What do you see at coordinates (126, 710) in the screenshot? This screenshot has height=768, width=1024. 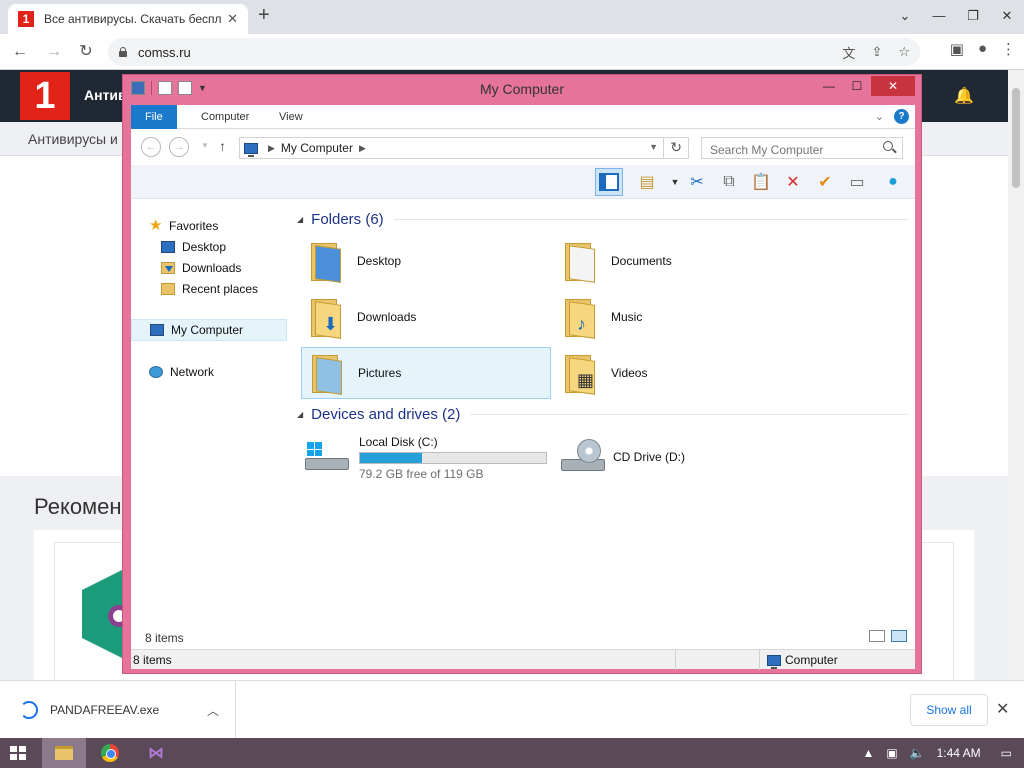 I see `download-item: PANDAFREEAV.exe ︿` at bounding box center [126, 710].